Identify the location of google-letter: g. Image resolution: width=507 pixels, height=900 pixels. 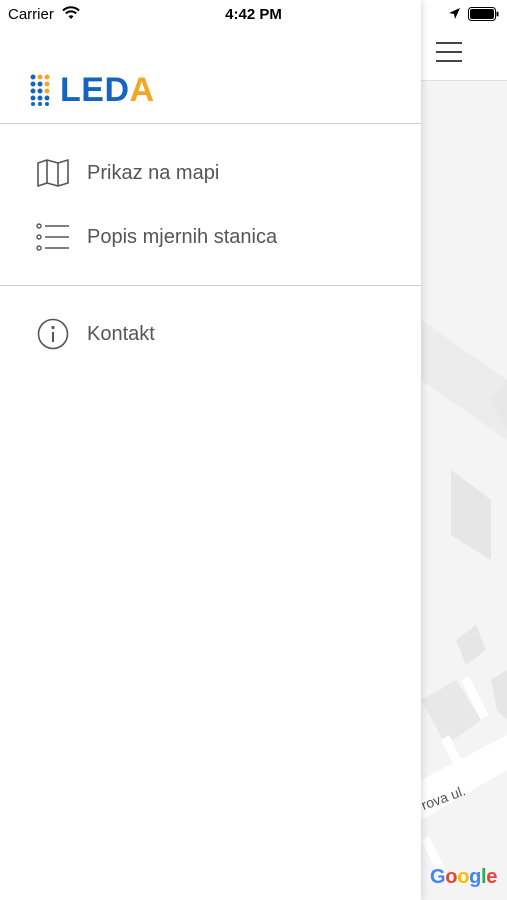
(475, 877).